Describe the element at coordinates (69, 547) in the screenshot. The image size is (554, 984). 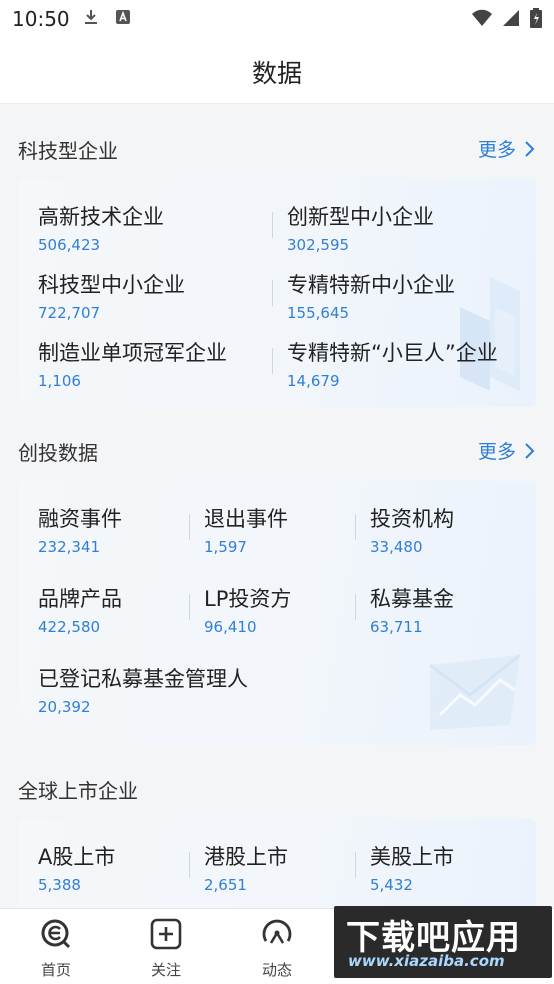
I see `stat-value: 232,341` at that location.